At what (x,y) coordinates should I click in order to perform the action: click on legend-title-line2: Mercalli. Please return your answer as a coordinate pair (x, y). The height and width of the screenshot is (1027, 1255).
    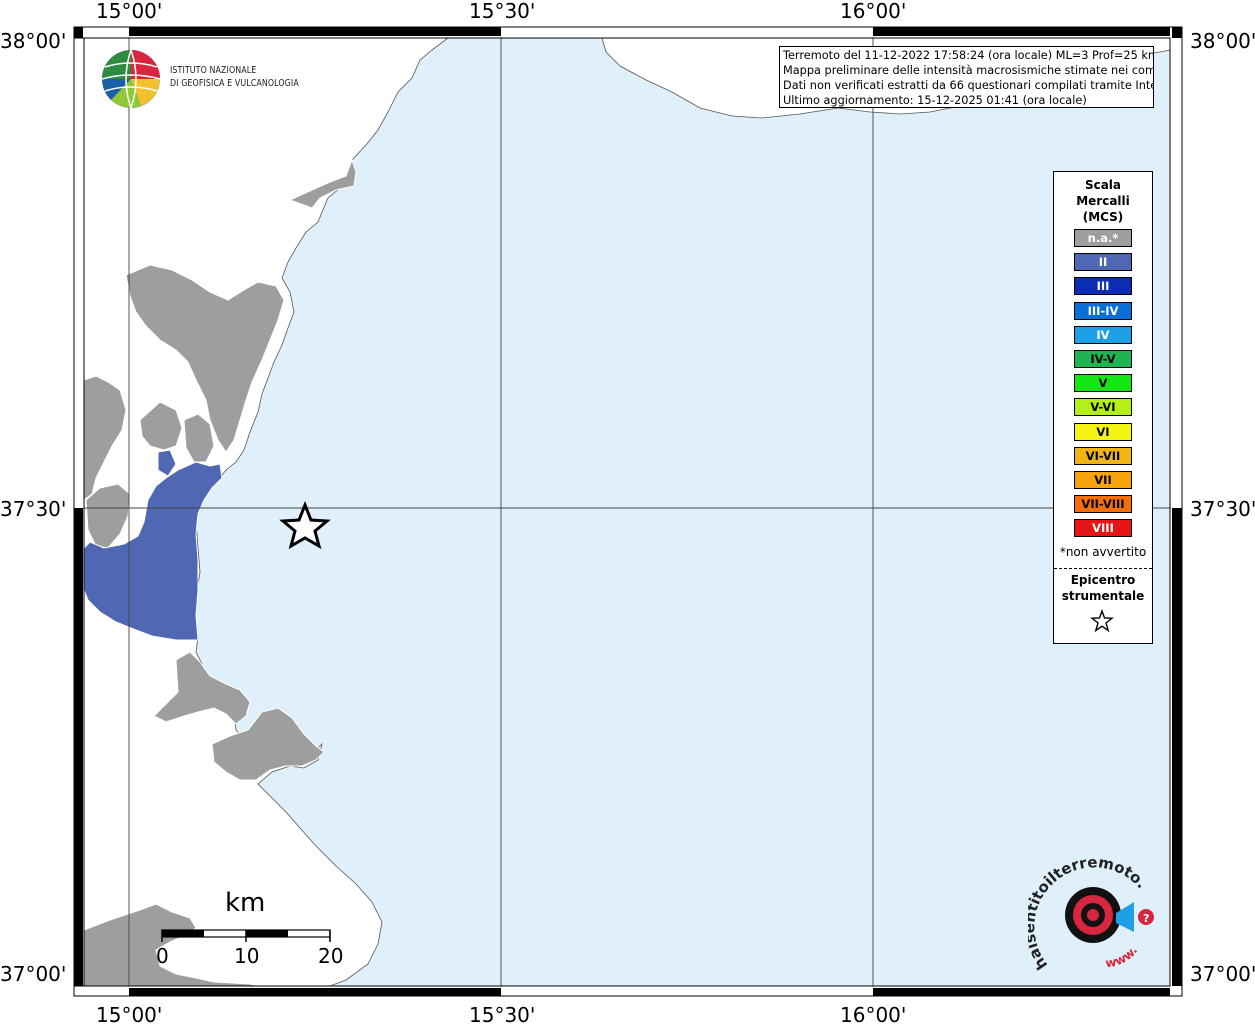
    Looking at the image, I should click on (1103, 201).